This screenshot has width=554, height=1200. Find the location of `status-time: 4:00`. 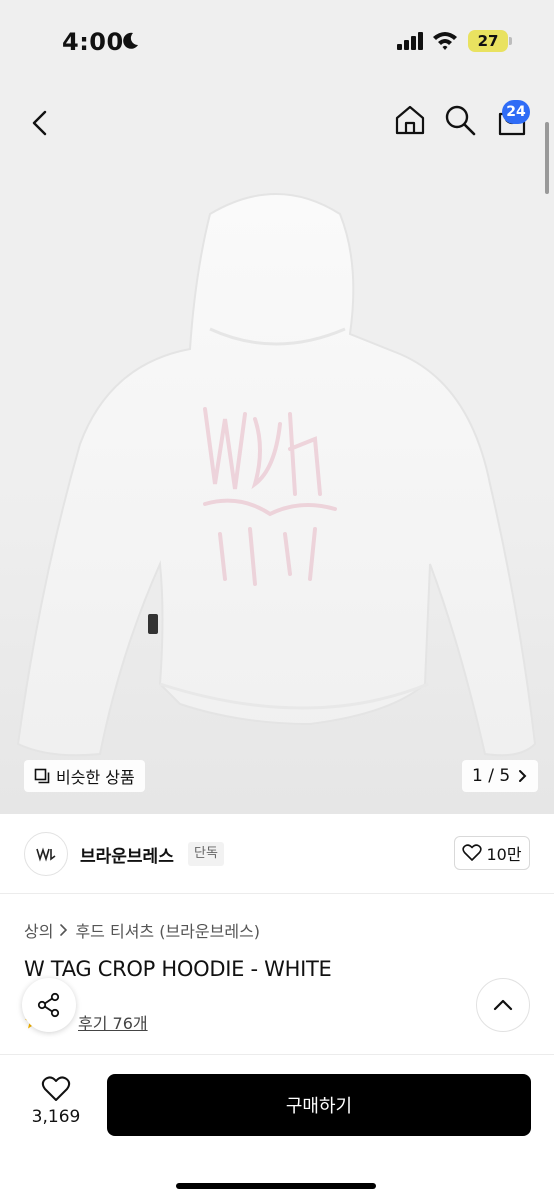

status-time: 4:00 is located at coordinates (93, 42).